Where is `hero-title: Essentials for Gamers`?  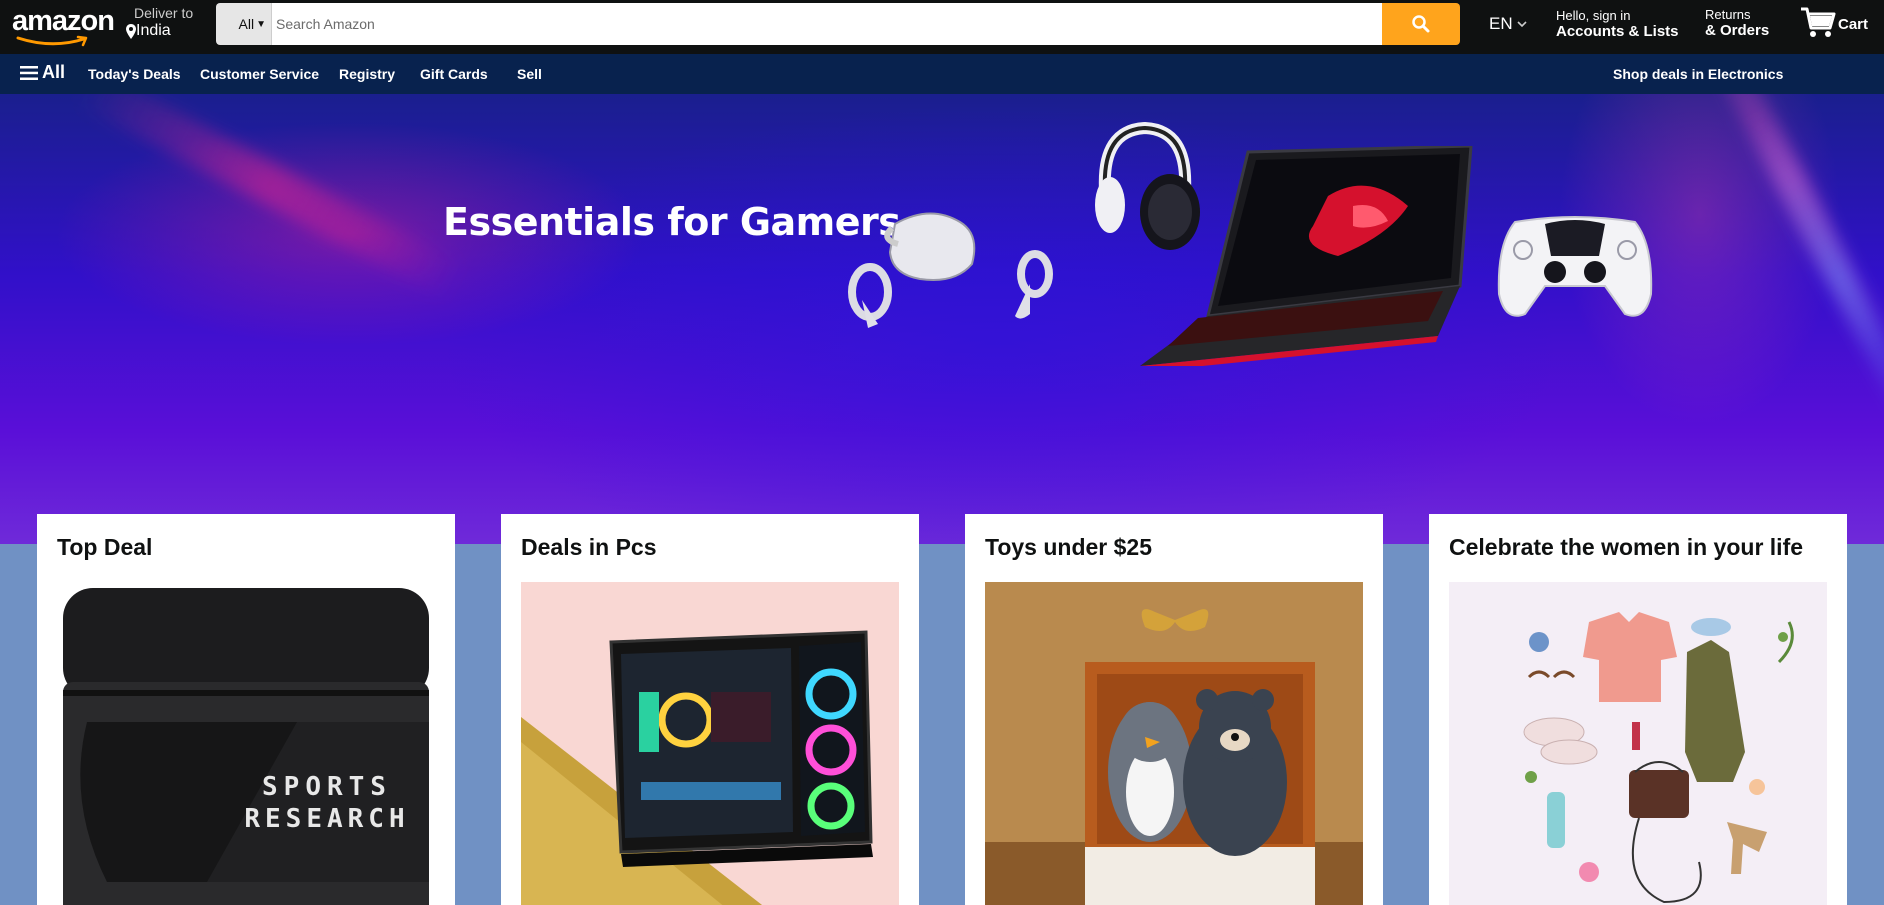 hero-title: Essentials for Gamers is located at coordinates (672, 222).